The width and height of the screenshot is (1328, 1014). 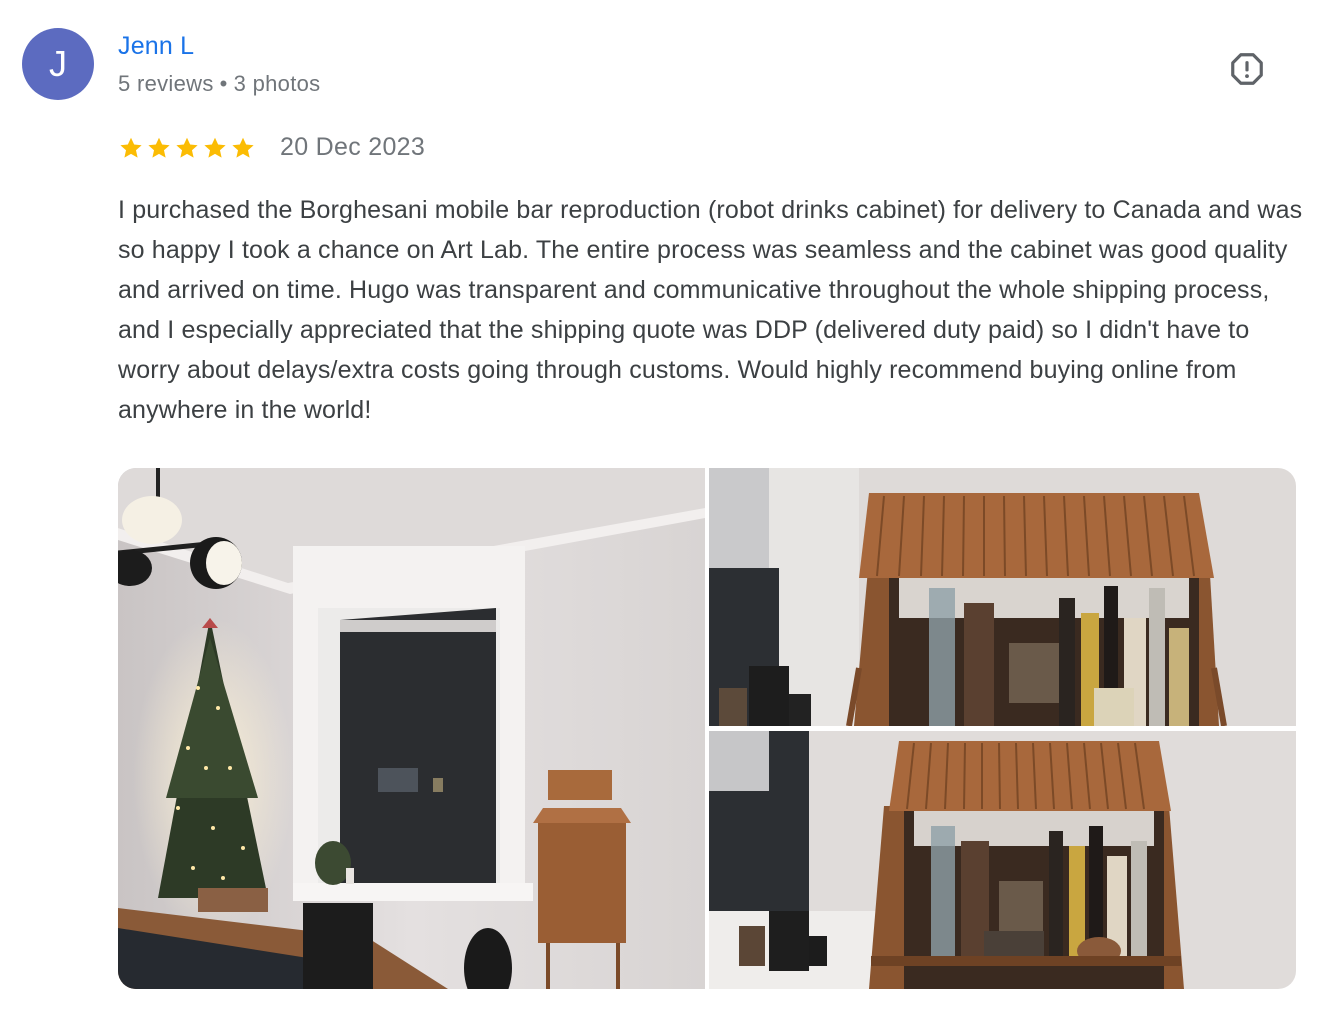 What do you see at coordinates (58, 64) in the screenshot?
I see `avatar: J` at bounding box center [58, 64].